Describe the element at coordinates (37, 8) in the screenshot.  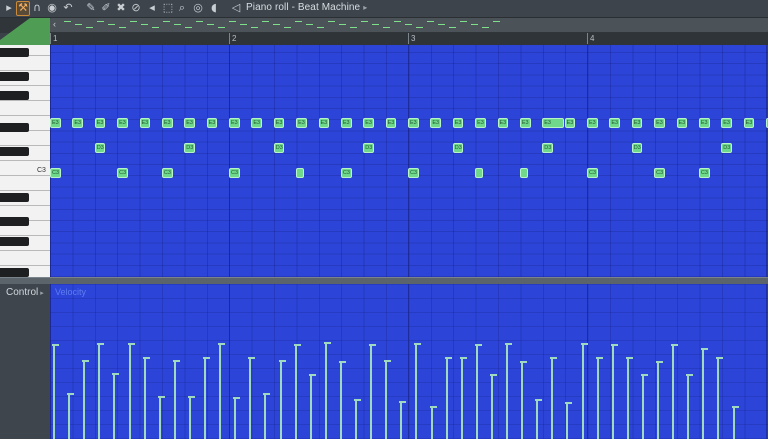
I see `magnet-icon: ∩` at that location.